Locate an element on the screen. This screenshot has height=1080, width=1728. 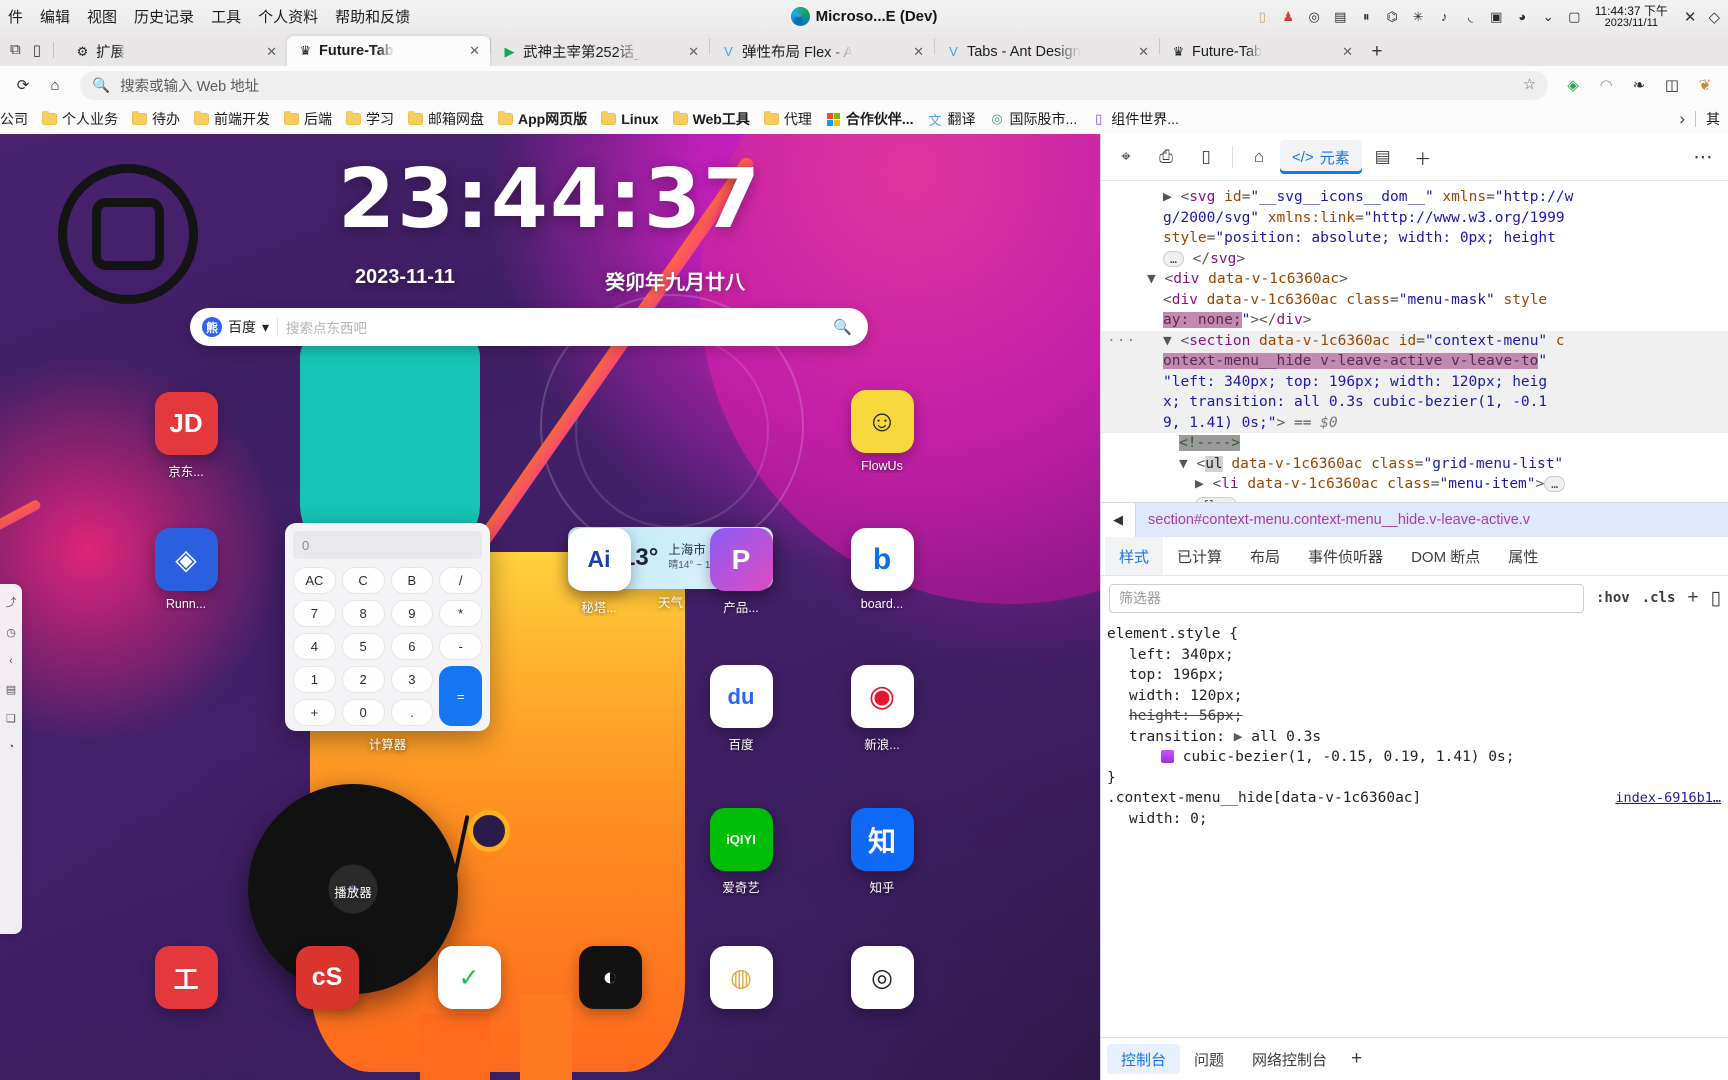
css-declaration: width: 0; is located at coordinates (1417, 819).